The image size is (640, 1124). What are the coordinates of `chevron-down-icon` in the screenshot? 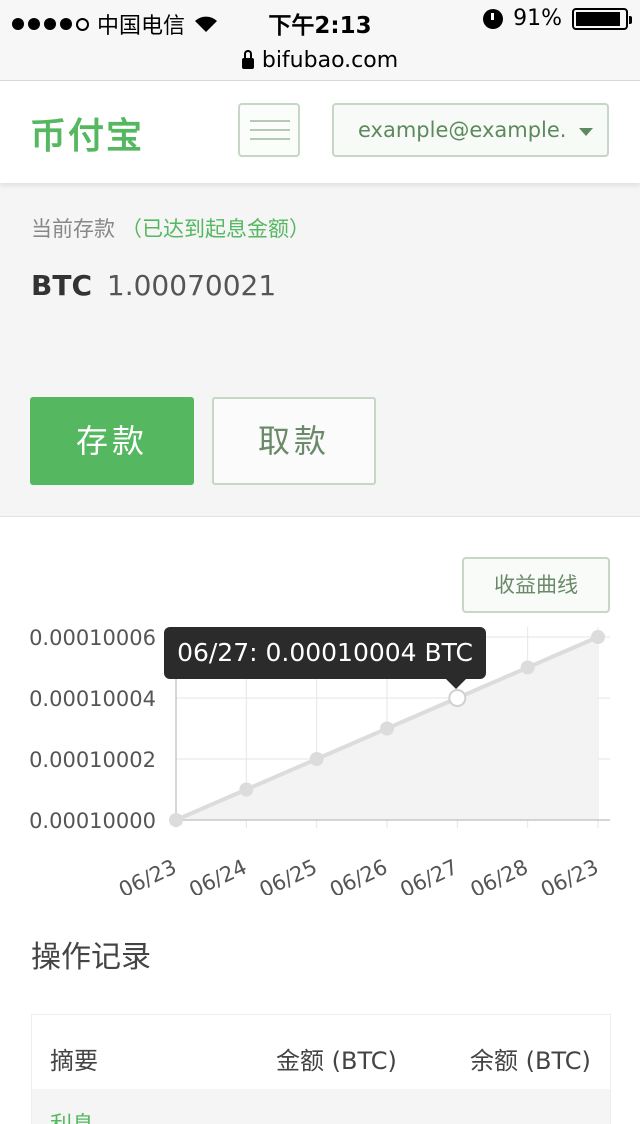 It's located at (586, 132).